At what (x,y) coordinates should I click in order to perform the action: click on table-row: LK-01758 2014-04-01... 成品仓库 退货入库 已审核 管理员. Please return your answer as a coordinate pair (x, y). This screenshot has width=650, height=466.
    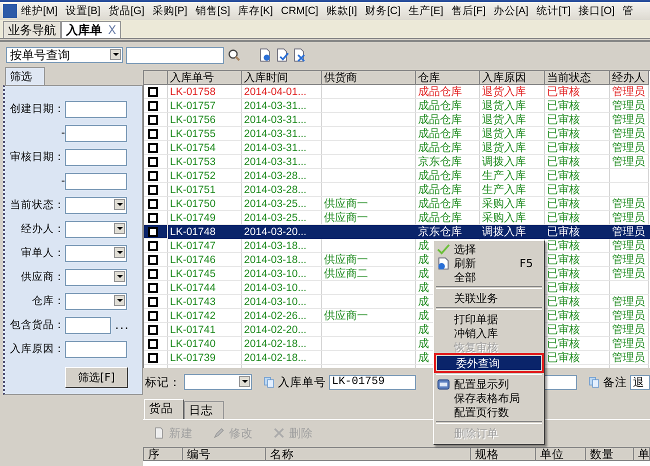
    Looking at the image, I should click on (397, 92).